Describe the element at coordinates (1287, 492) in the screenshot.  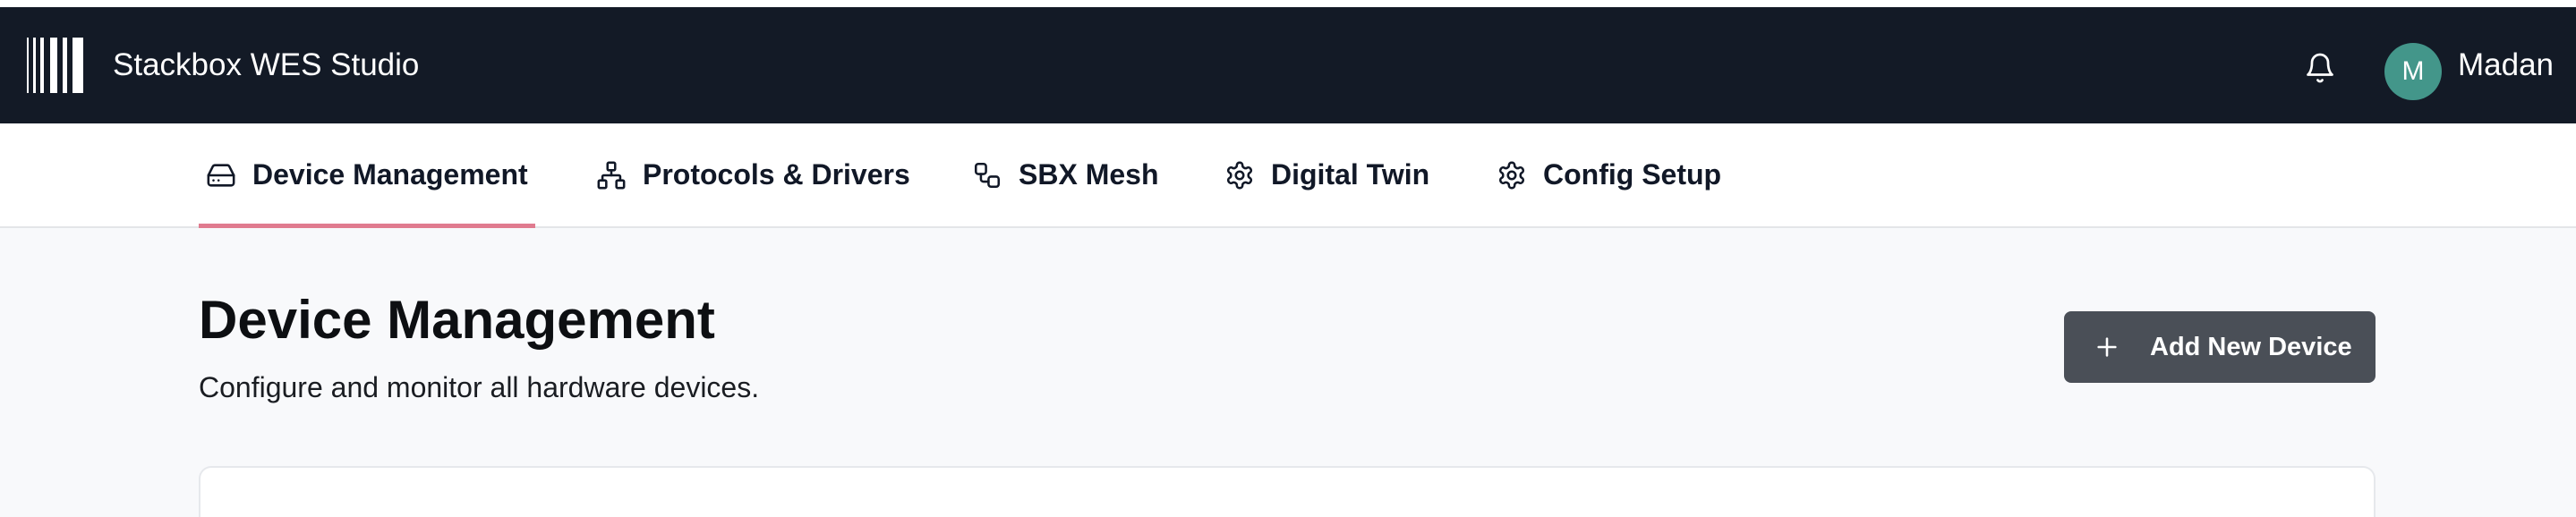
I see `devices-panel` at that location.